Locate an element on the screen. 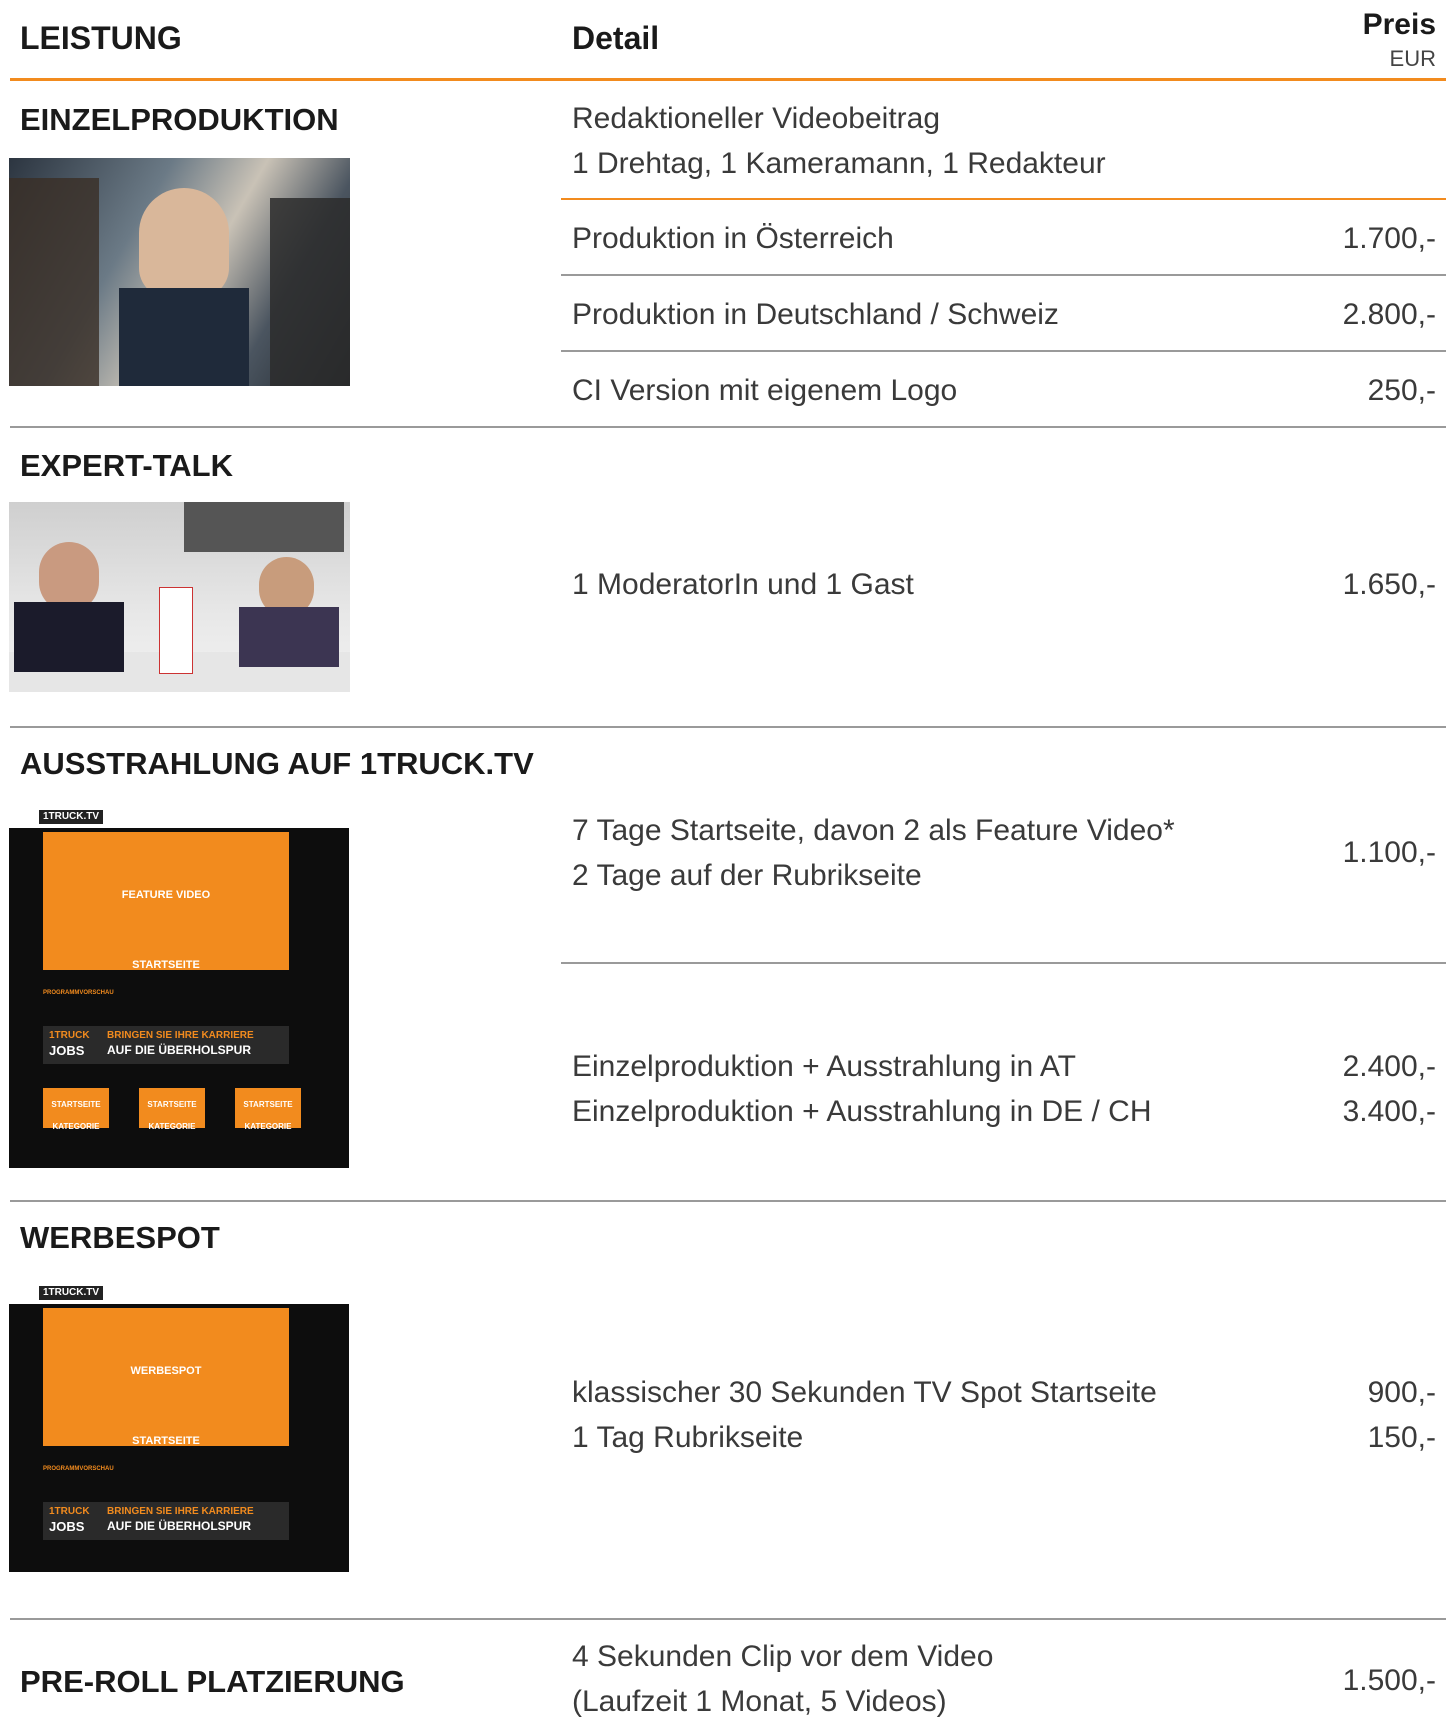 This screenshot has width=1452, height=1733. werbespot-price: 150,- is located at coordinates (1401, 1437).